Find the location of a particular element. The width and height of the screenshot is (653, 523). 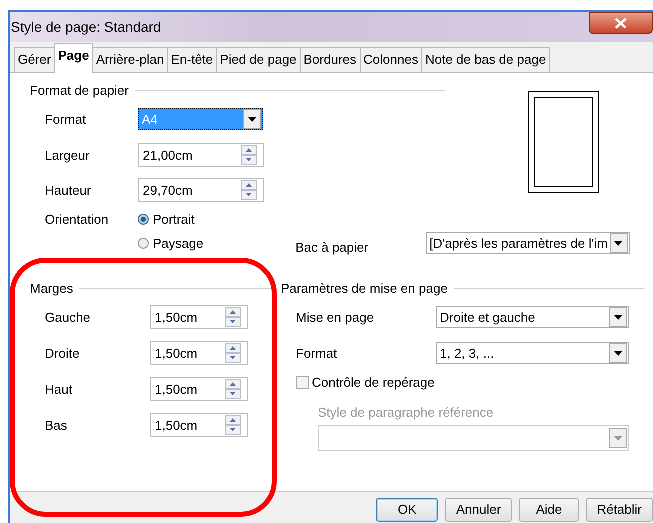

field-label: Gauche is located at coordinates (68, 317).